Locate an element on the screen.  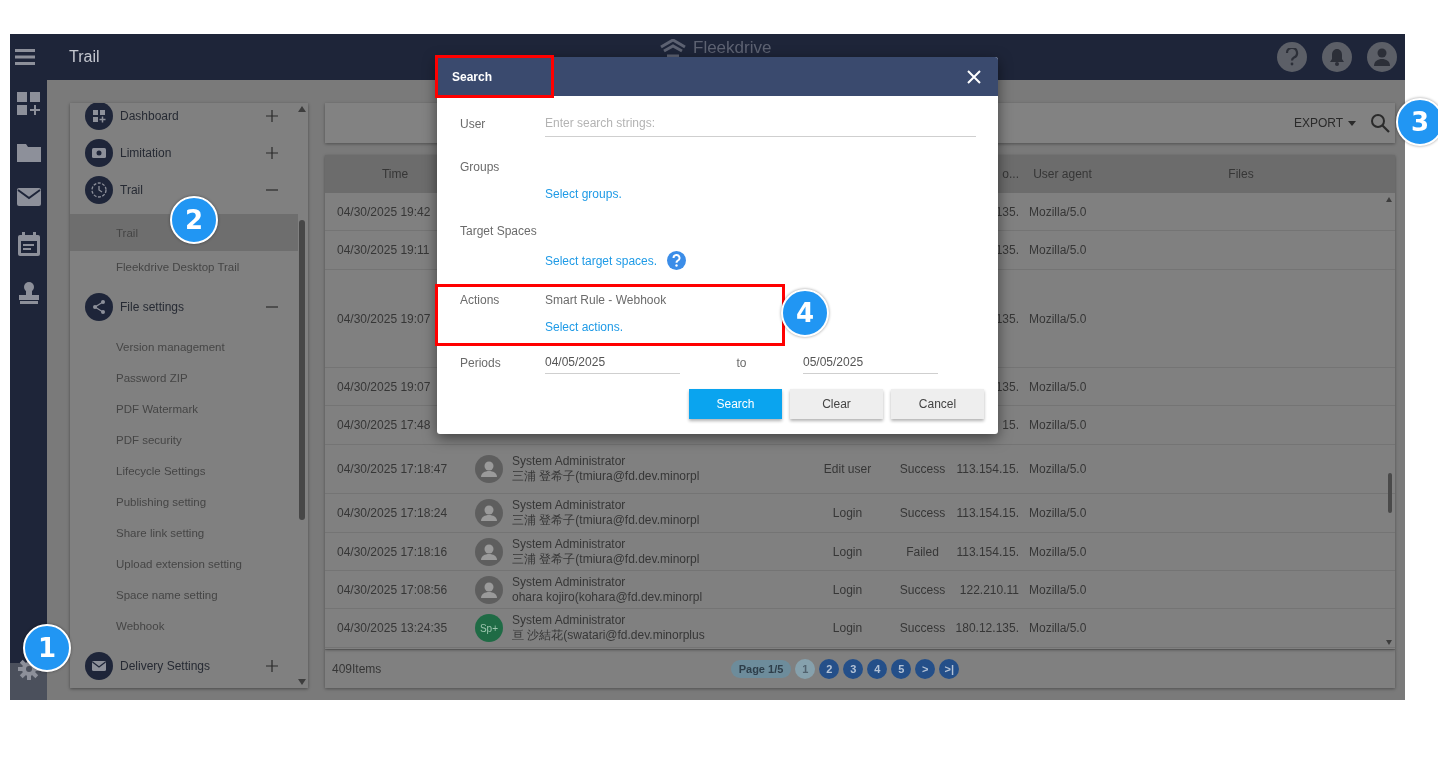
field-label: User is located at coordinates (473, 123).